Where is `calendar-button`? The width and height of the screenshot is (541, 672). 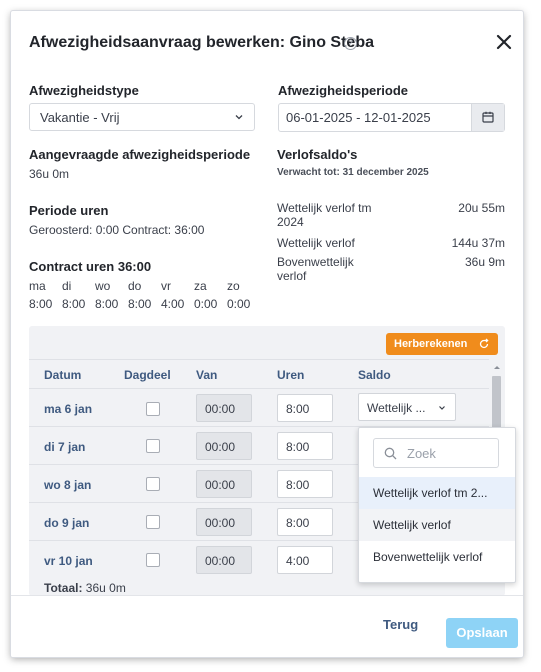
calendar-button is located at coordinates (487, 117).